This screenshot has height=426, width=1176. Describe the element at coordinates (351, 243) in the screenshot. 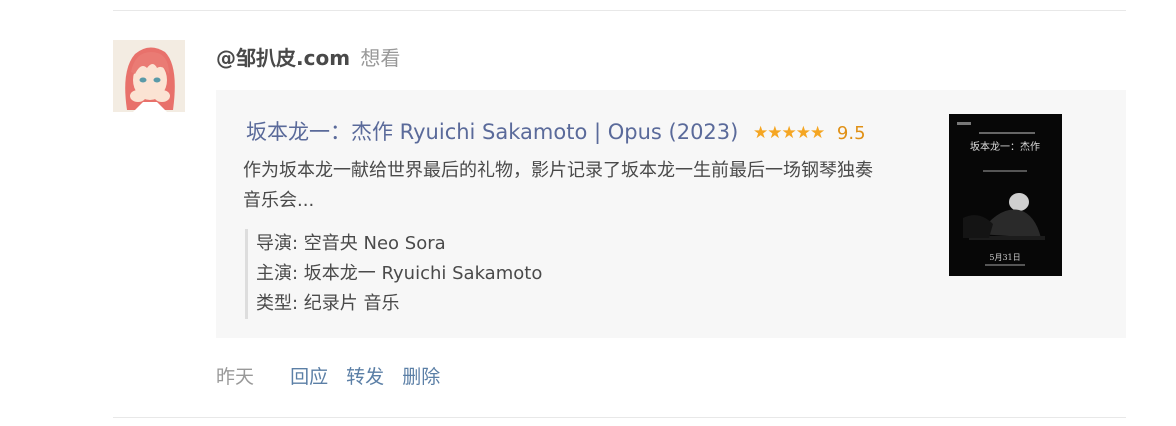

I see `director-line: 导演: 空音央 Neo Sora` at that location.